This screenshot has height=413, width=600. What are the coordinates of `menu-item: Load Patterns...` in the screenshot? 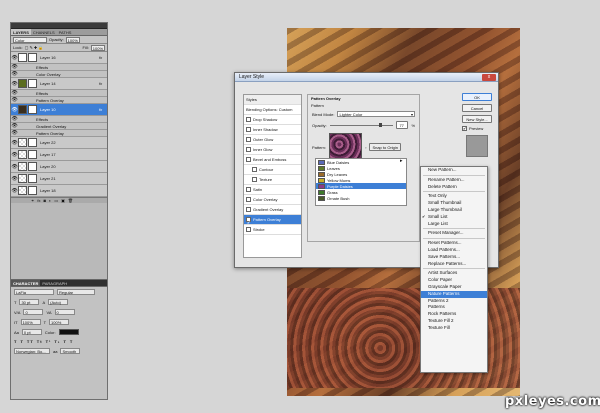 It's located at (454, 250).